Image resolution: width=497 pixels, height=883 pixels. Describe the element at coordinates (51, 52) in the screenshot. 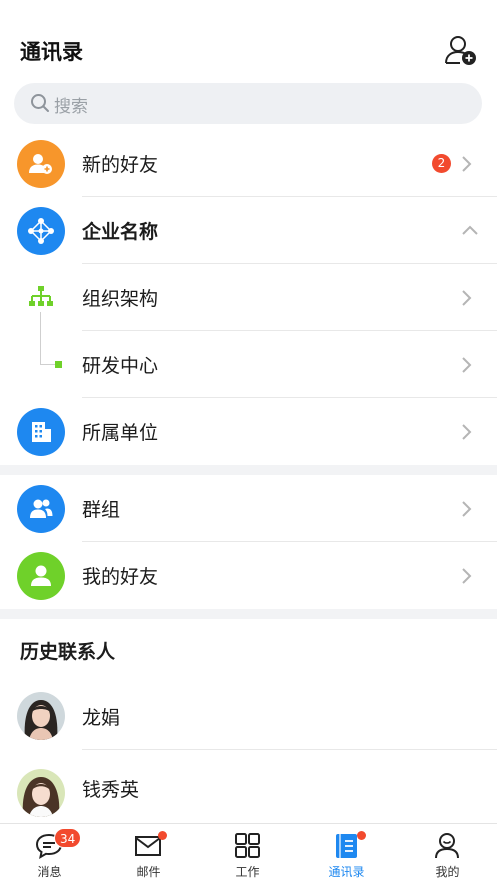

I see `page-title: 通讯录` at that location.